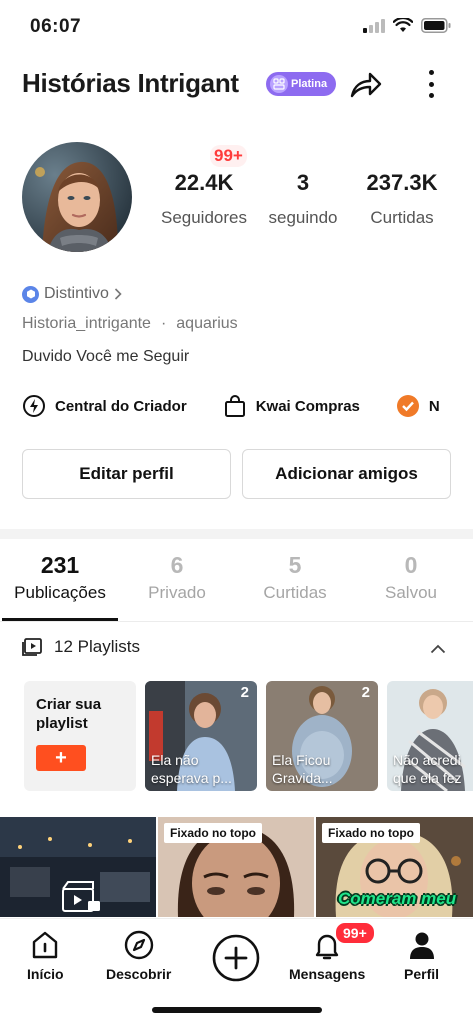  Describe the element at coordinates (177, 592) in the screenshot. I see `tab-label: Privado` at that location.